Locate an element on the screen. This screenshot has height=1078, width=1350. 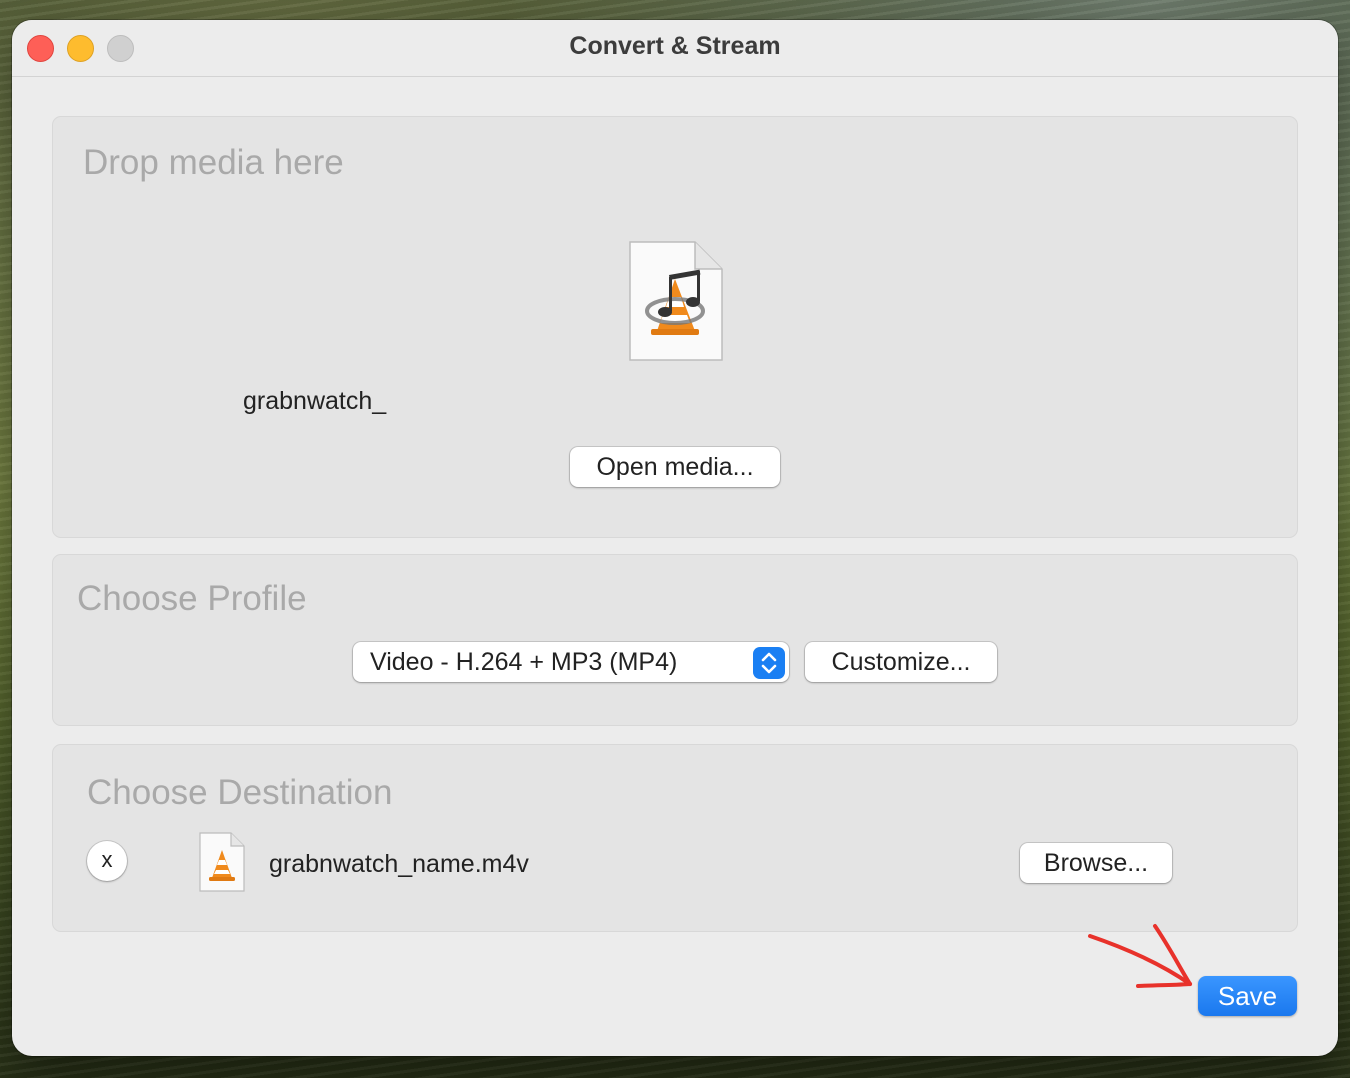
vlc-file-icon is located at coordinates (222, 862).